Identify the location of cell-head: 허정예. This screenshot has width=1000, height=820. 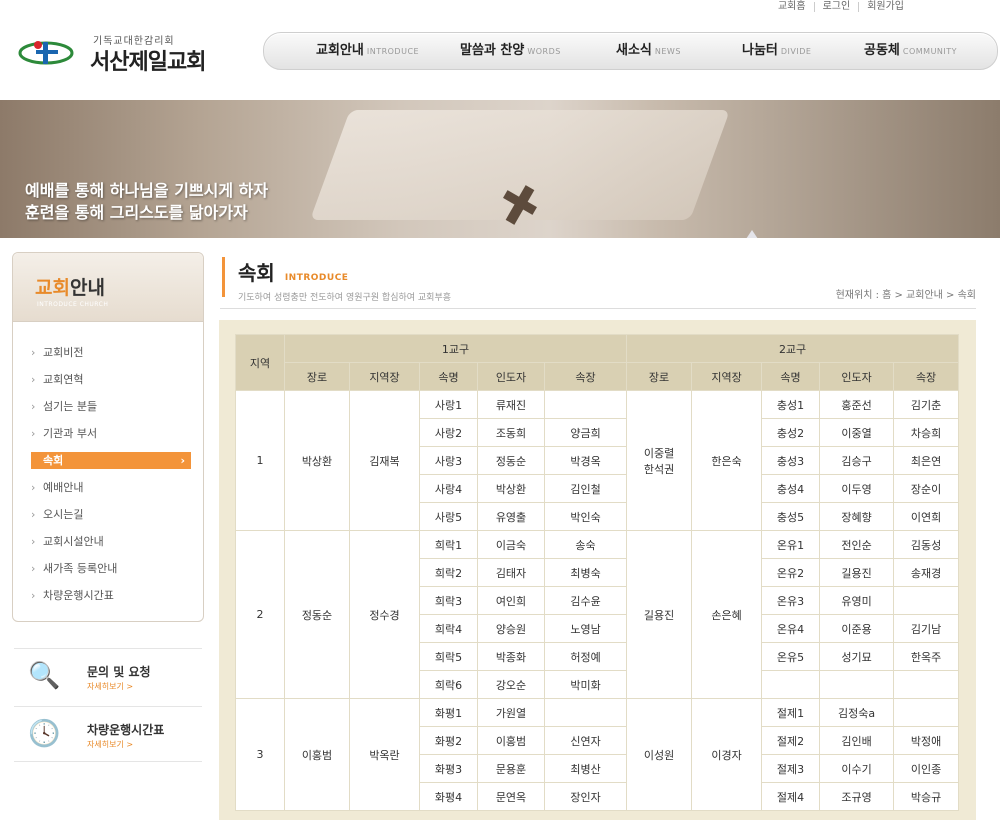
(585, 656).